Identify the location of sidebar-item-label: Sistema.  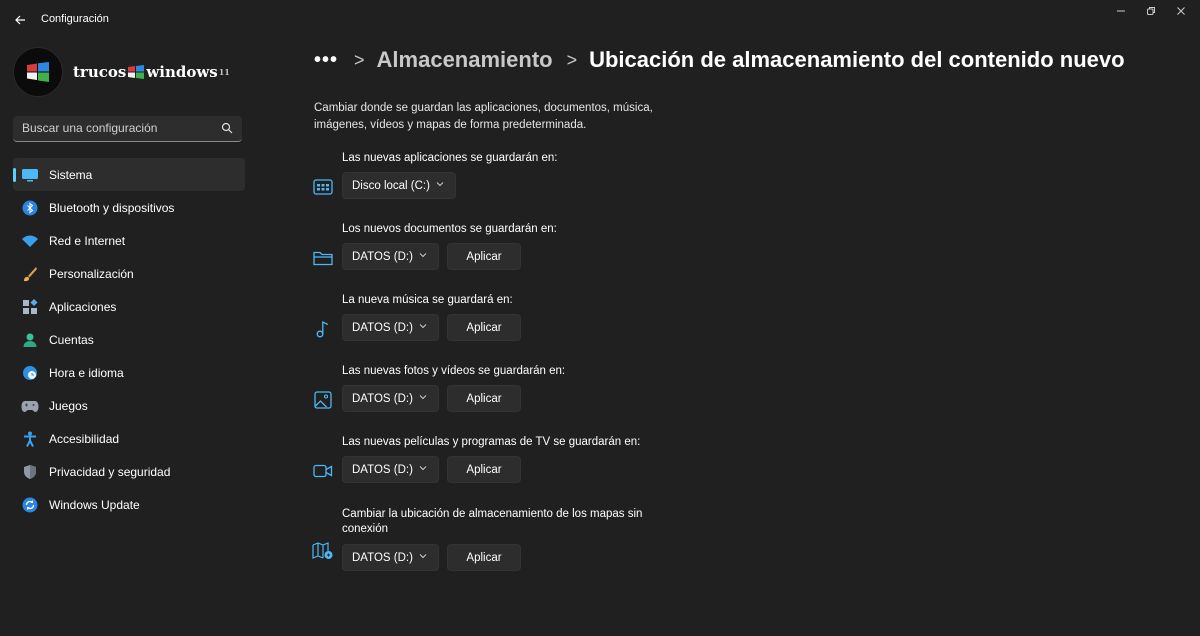
(71, 174).